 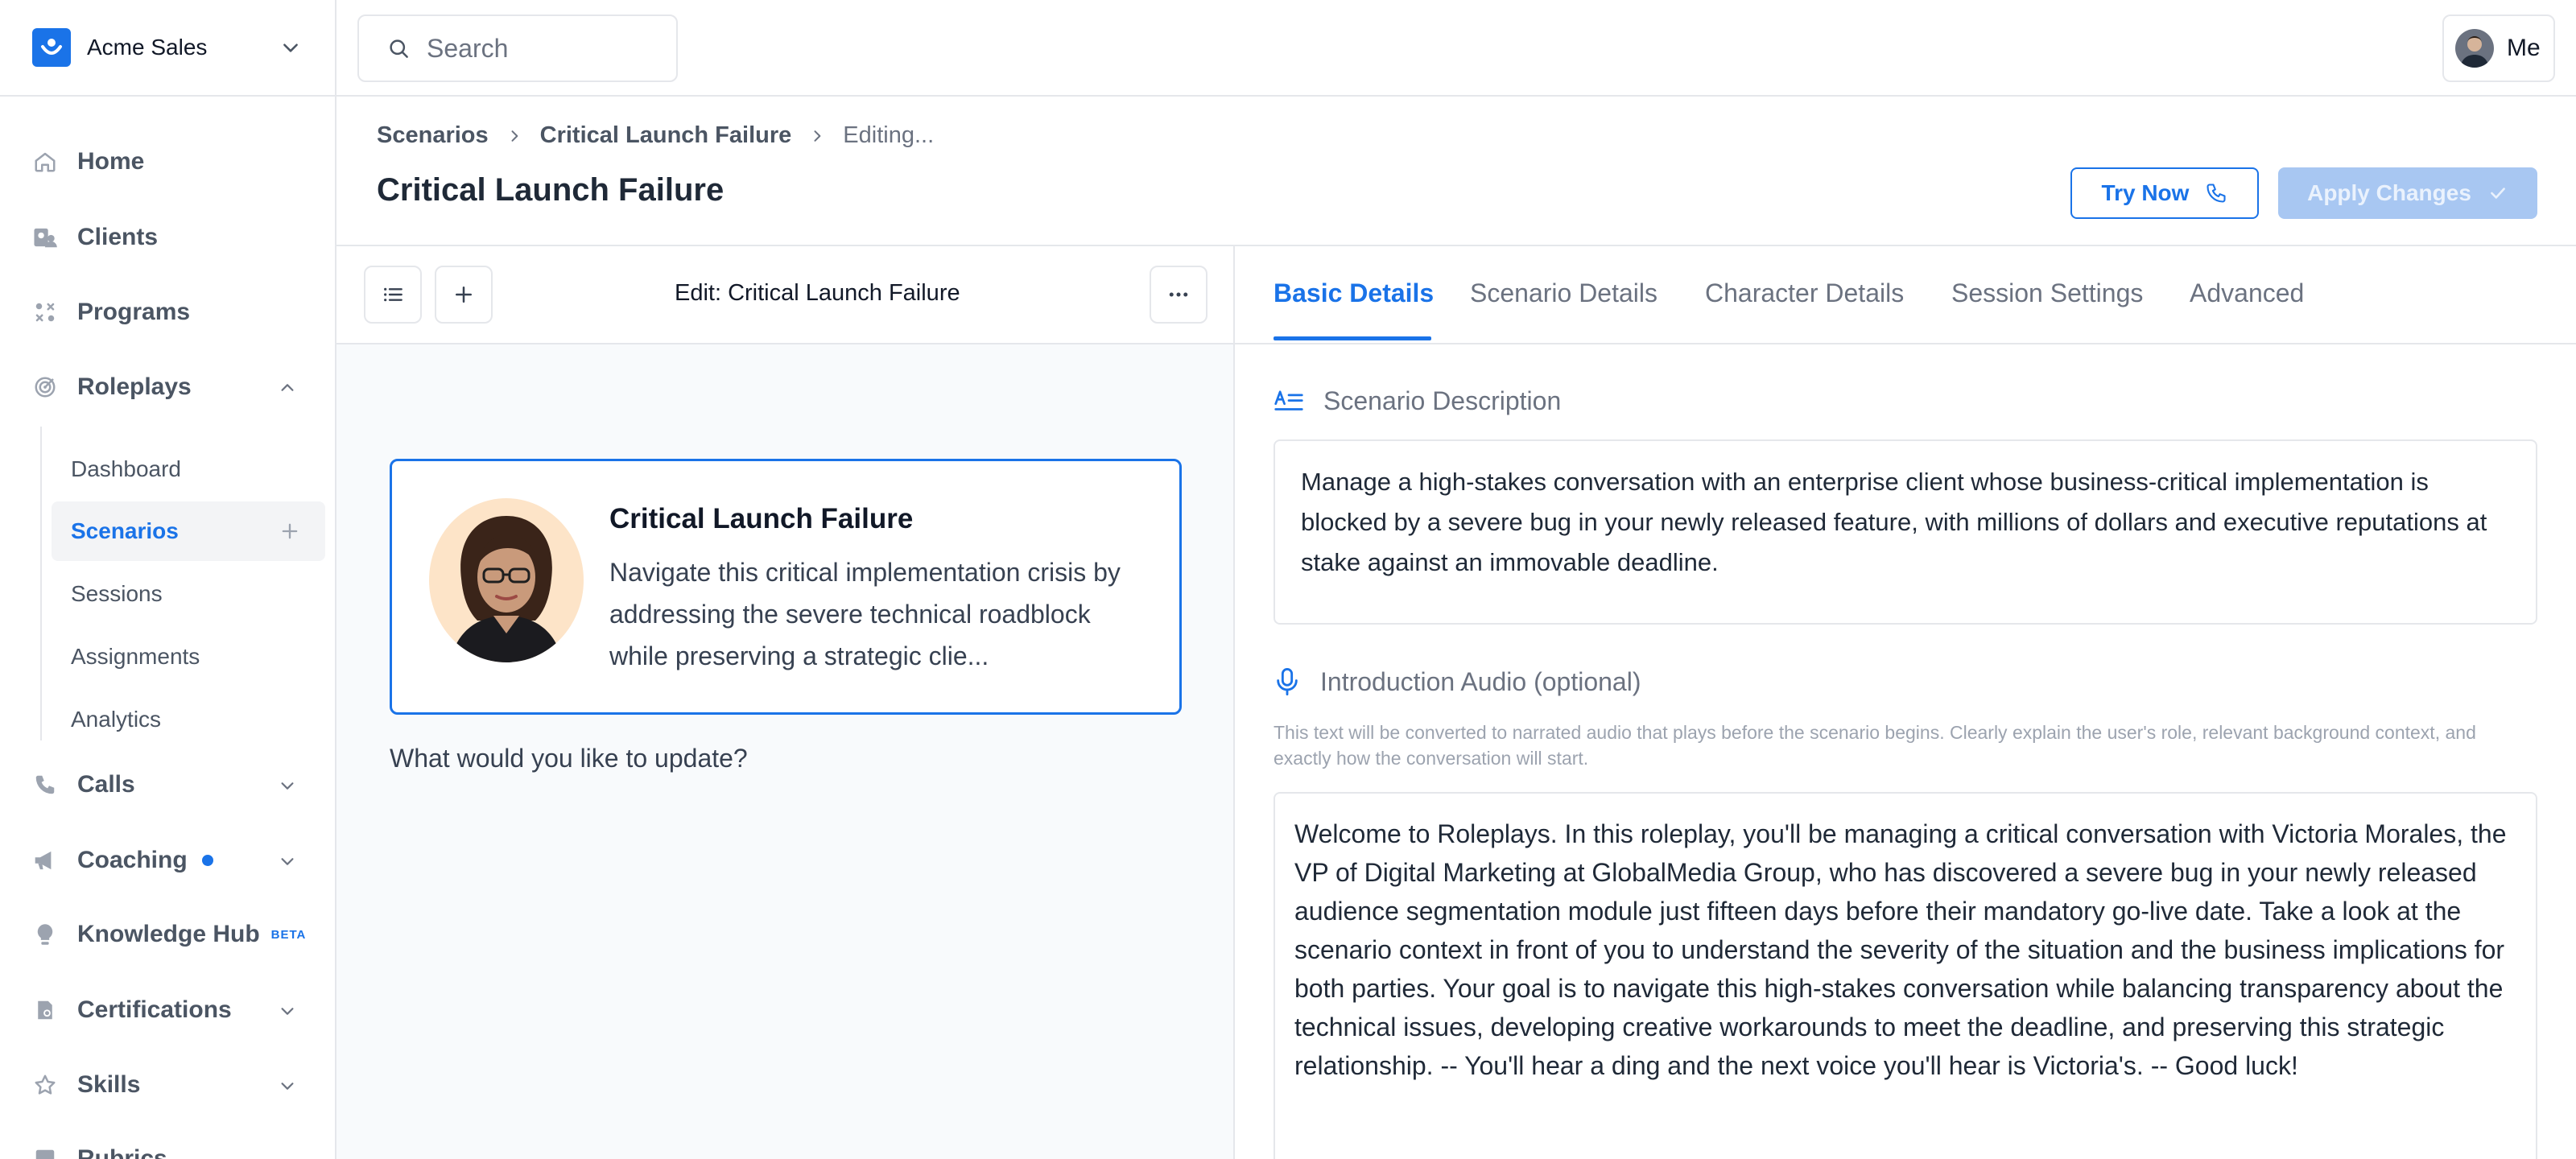 I want to click on apply-changes-label: Apply Changes, so click(x=2389, y=192).